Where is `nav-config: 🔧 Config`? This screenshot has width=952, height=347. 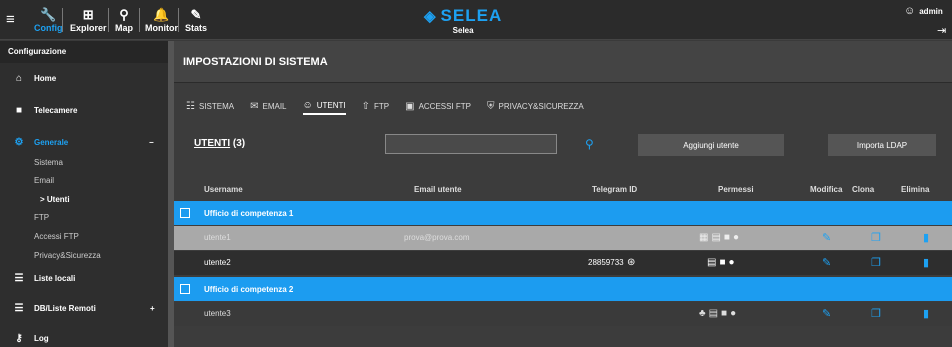 nav-config: 🔧 Config is located at coordinates (48, 20).